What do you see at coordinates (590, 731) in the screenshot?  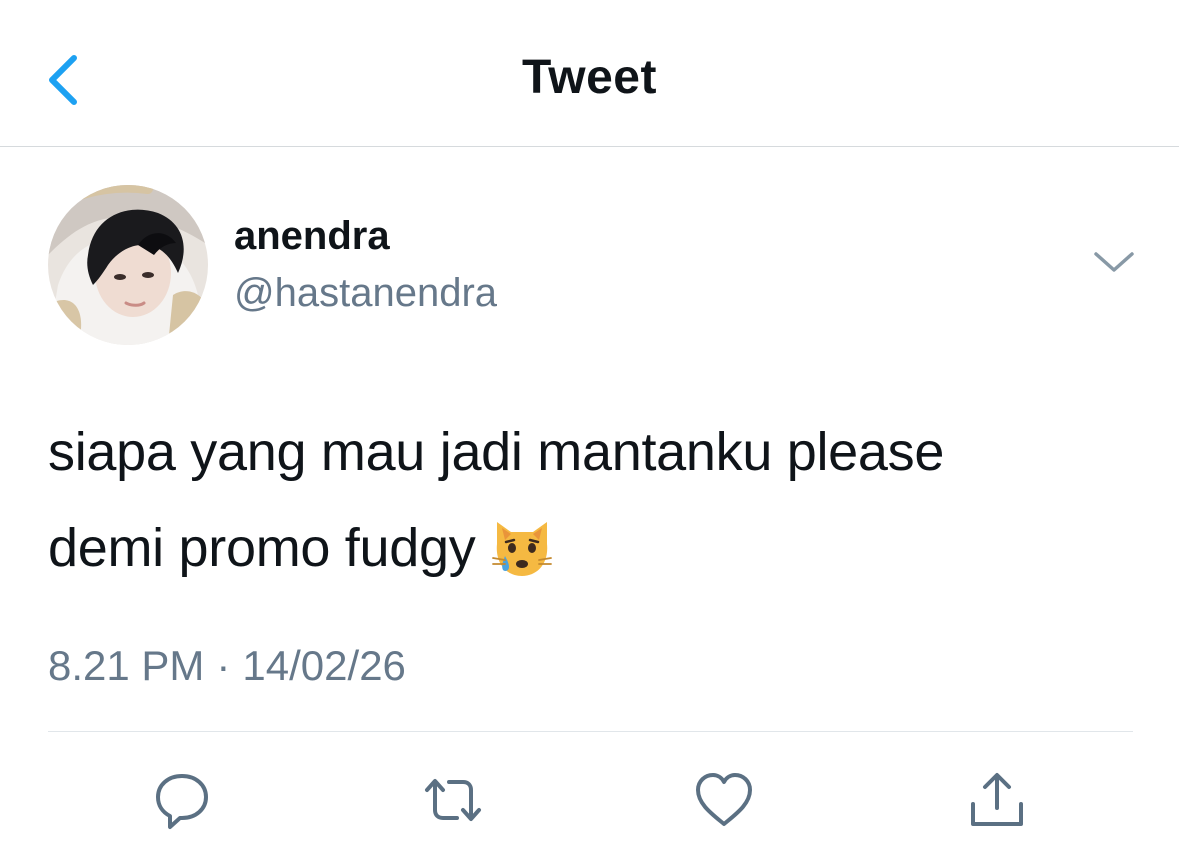 I see `actions-divider` at bounding box center [590, 731].